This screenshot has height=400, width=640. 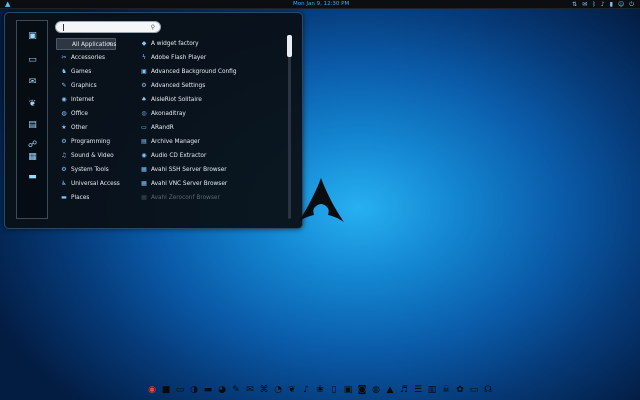 I want to click on app-label: Advanced Background Config, so click(x=194, y=72).